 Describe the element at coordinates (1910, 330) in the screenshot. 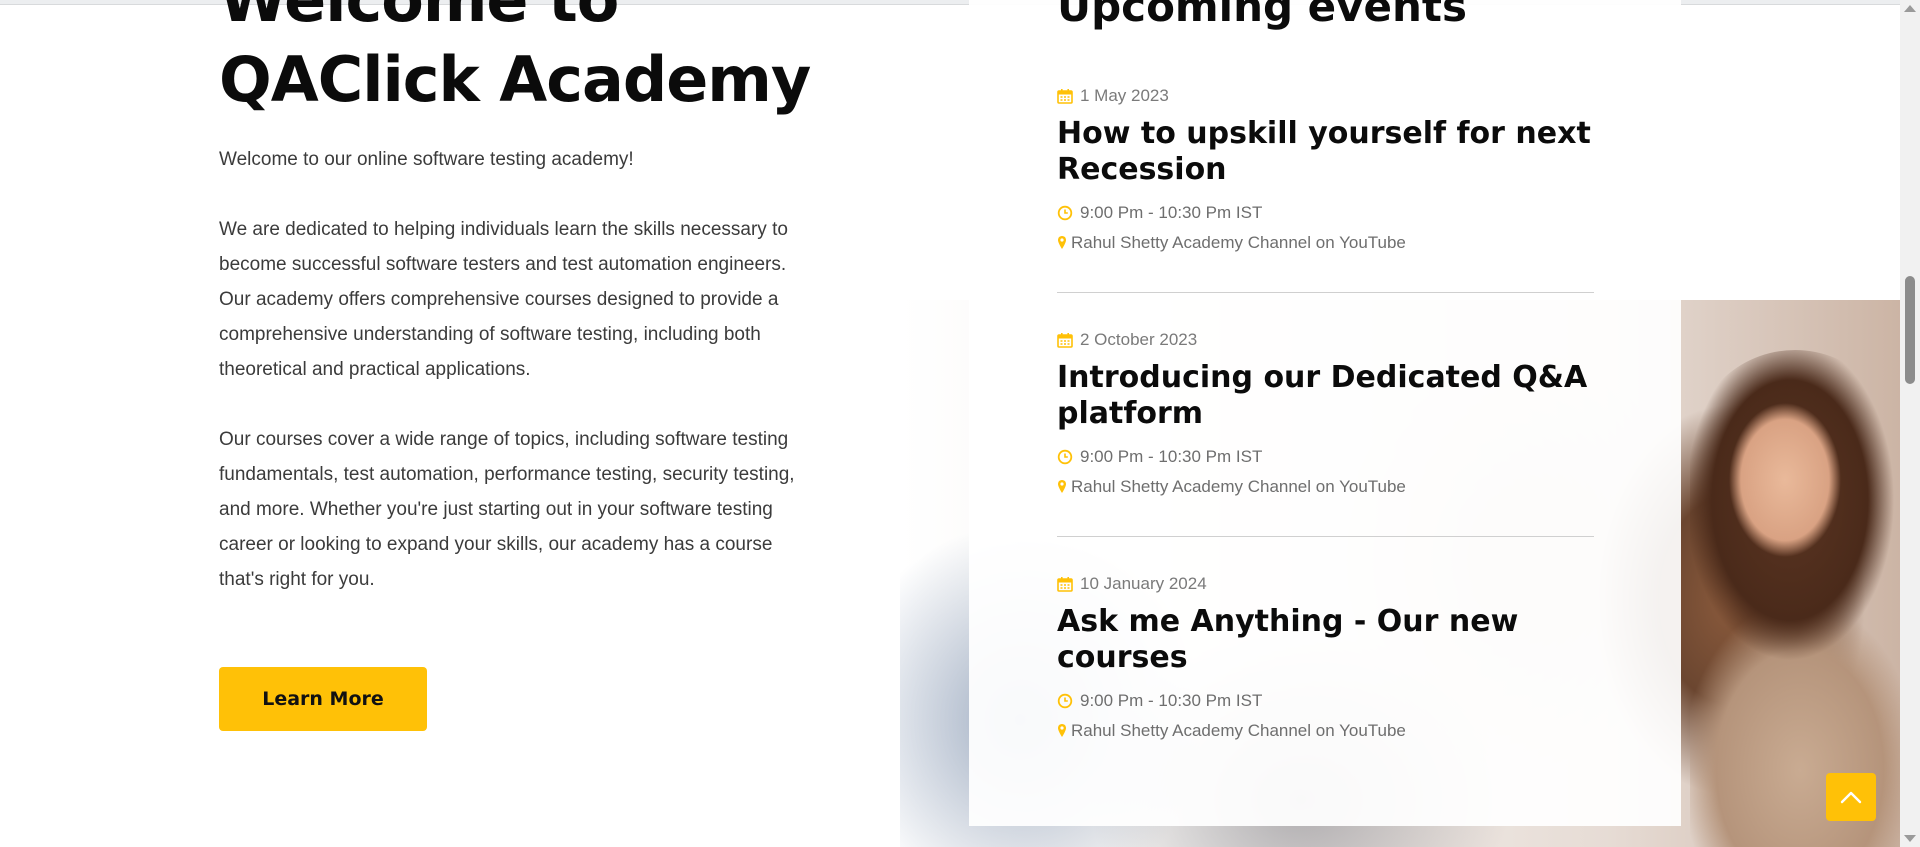

I see `scrollbar-thumb` at that location.